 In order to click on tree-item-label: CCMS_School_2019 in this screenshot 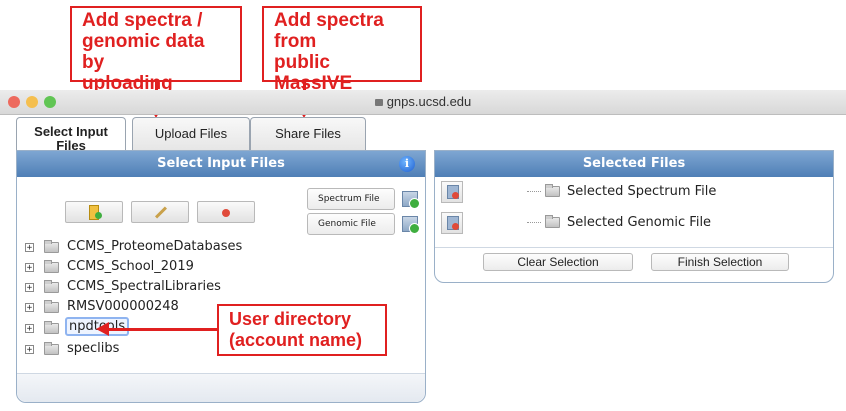, I will do `click(130, 266)`.